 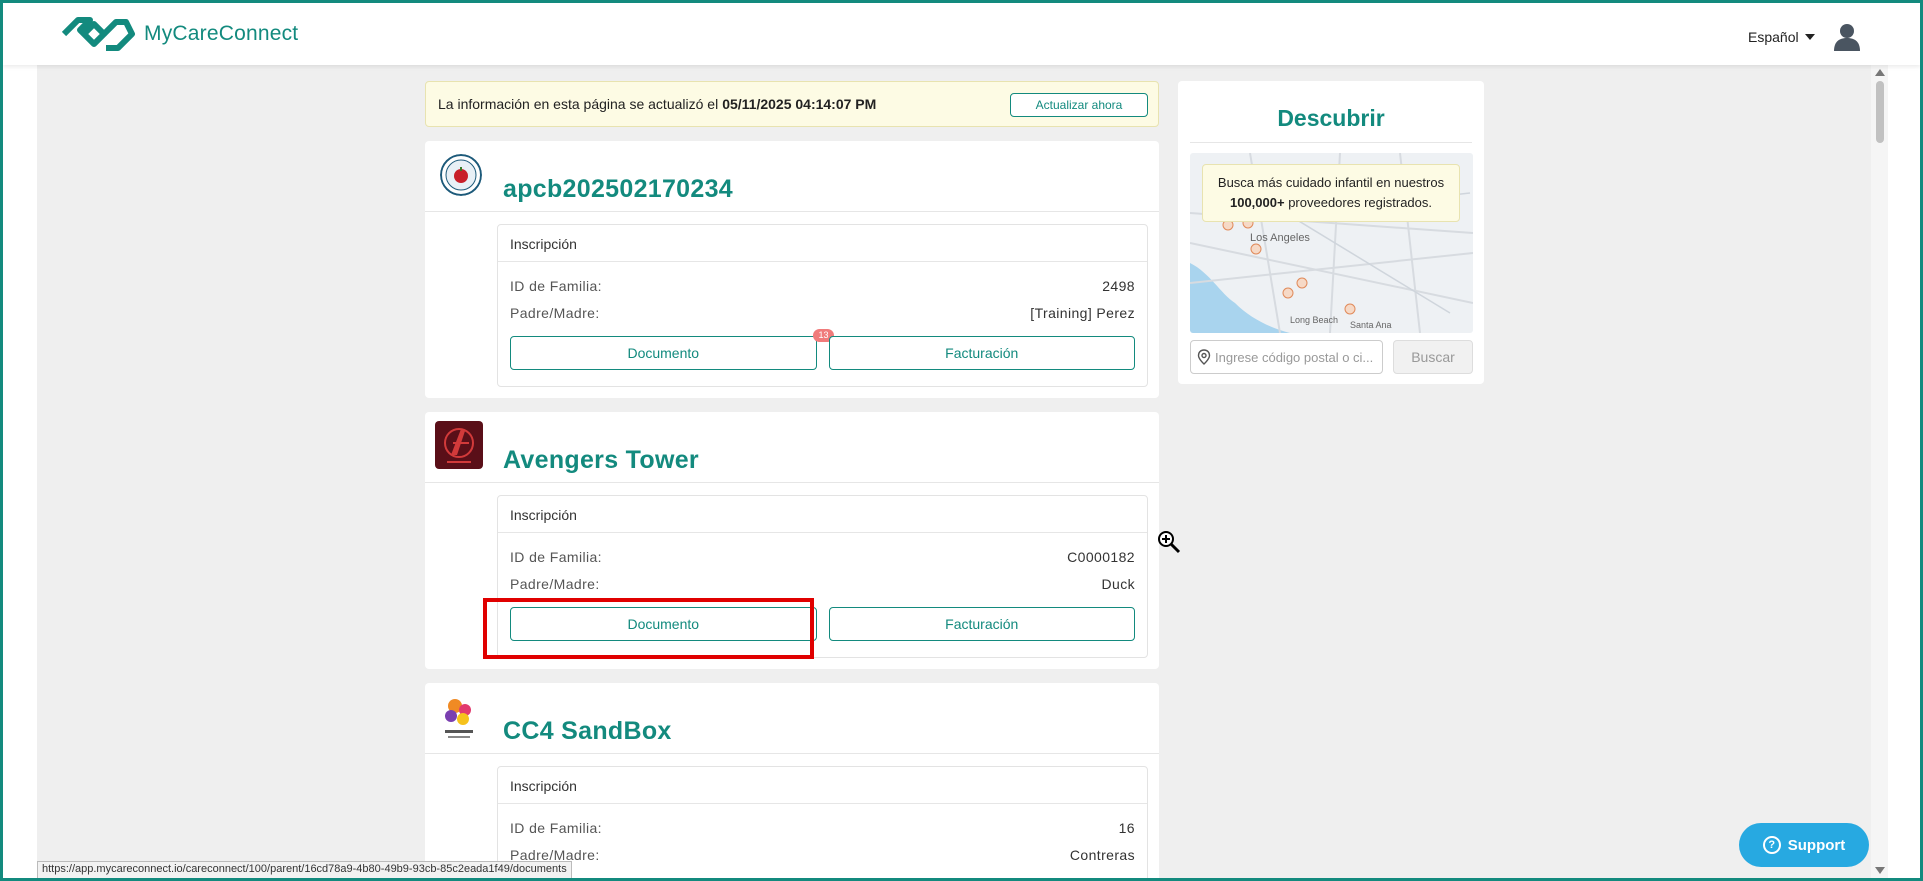 I want to click on brand-logo: MyCareConnect, so click(x=179, y=34).